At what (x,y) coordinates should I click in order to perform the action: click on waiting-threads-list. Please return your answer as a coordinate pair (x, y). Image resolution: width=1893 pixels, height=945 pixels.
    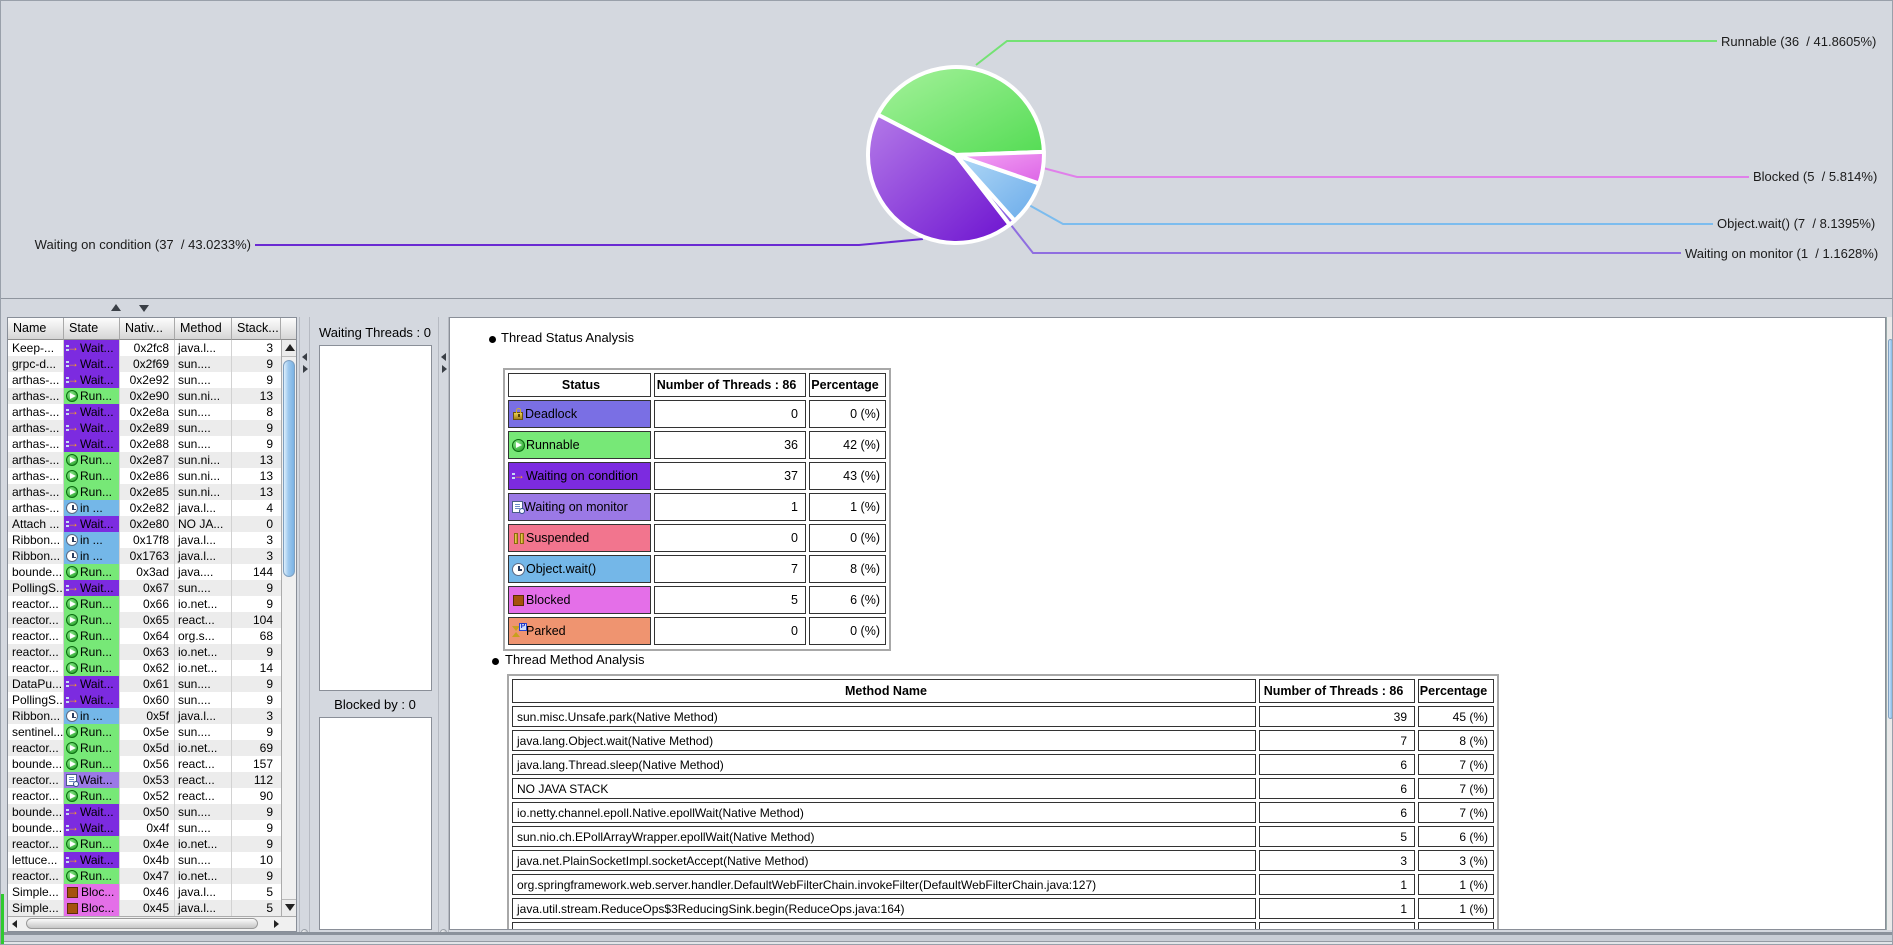
    Looking at the image, I should click on (375, 518).